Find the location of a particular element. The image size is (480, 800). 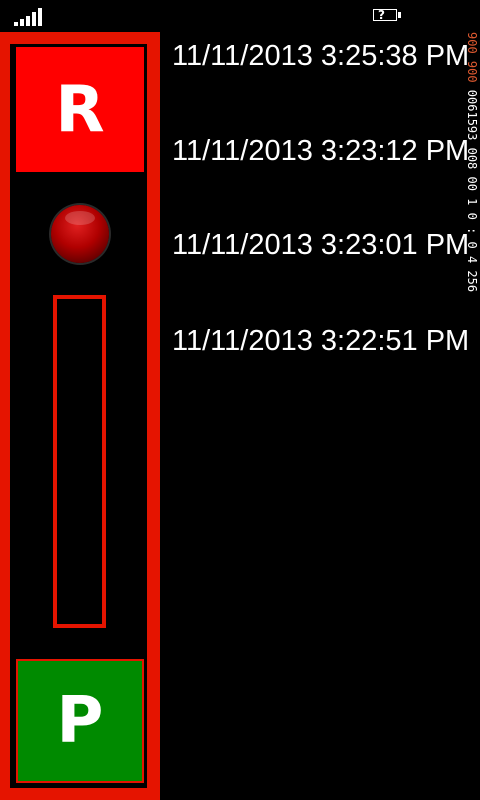

play-button: P is located at coordinates (80, 721).